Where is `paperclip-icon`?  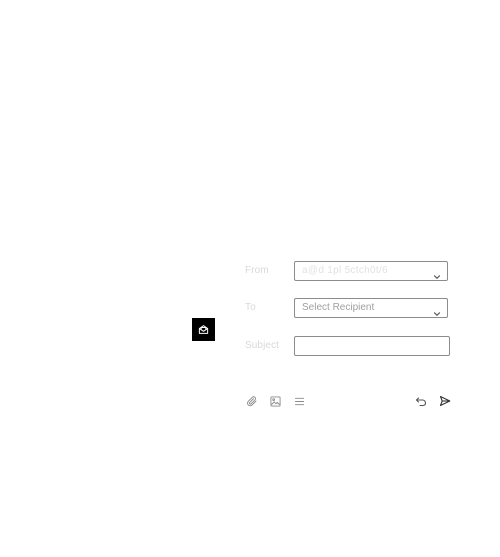 paperclip-icon is located at coordinates (252, 401).